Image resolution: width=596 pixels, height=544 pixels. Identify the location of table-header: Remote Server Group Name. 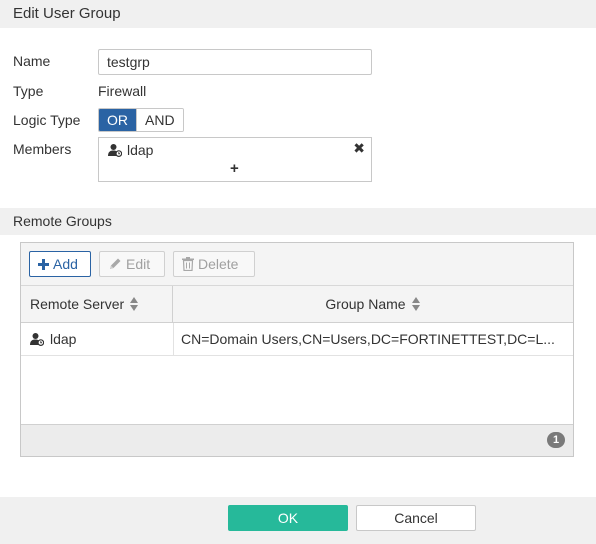
(297, 304).